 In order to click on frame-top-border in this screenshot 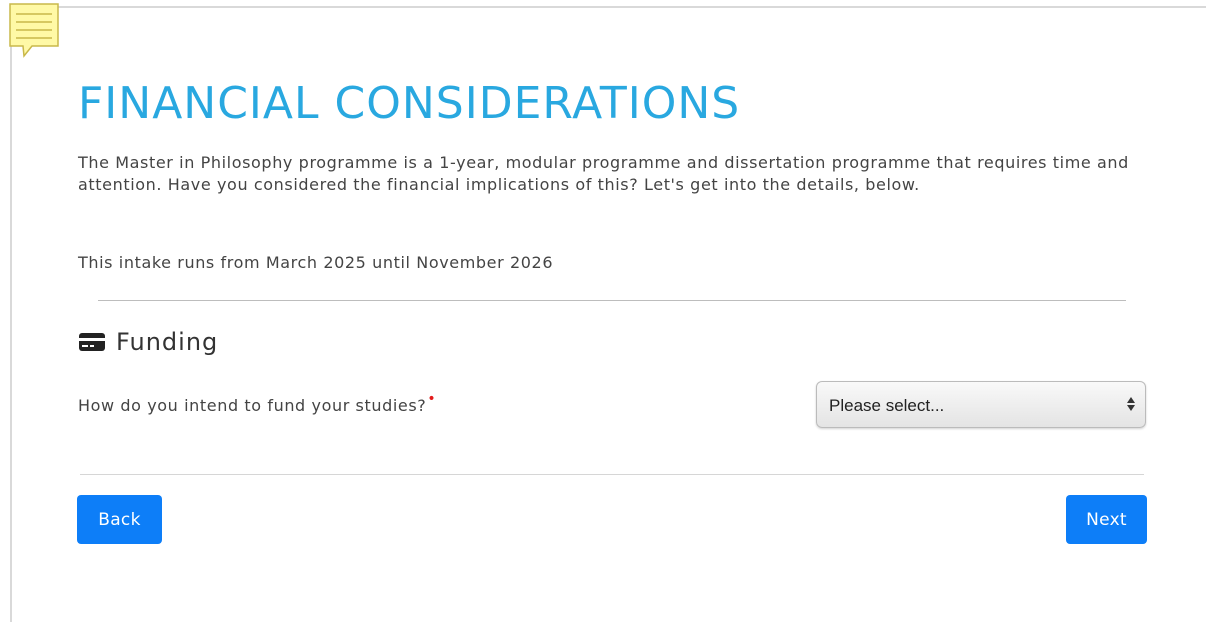, I will do `click(608, 7)`.